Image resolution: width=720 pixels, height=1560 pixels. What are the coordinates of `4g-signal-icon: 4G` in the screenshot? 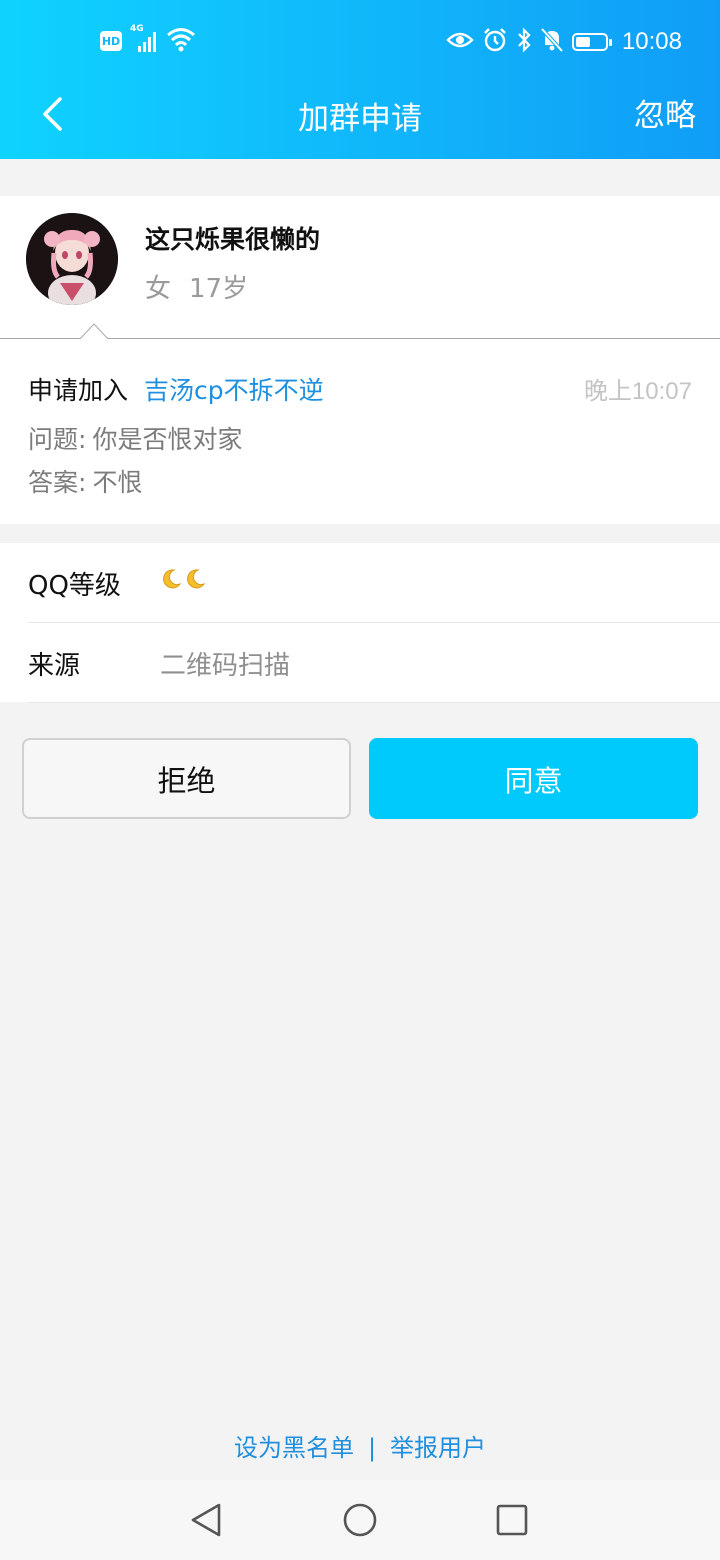 It's located at (144, 39).